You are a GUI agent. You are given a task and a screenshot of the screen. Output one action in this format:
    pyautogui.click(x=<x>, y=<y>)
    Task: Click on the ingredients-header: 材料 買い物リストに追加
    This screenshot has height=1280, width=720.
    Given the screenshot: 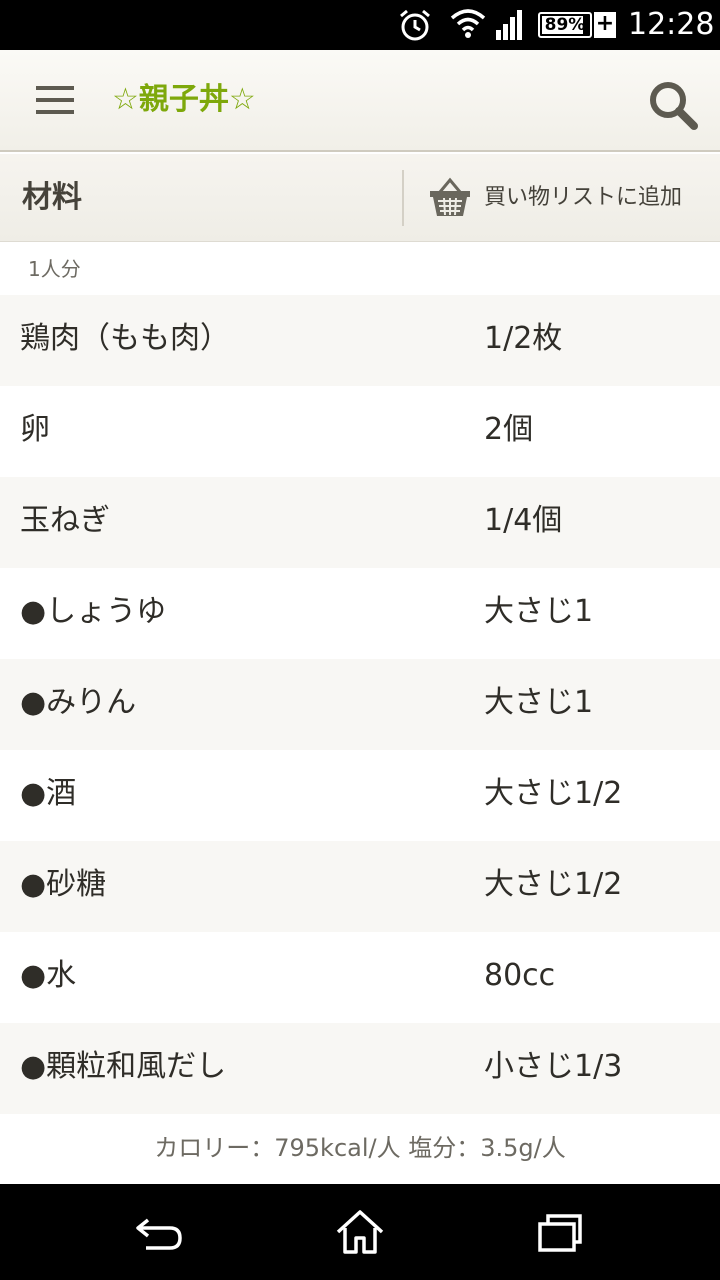 What is the action you would take?
    pyautogui.click(x=360, y=198)
    